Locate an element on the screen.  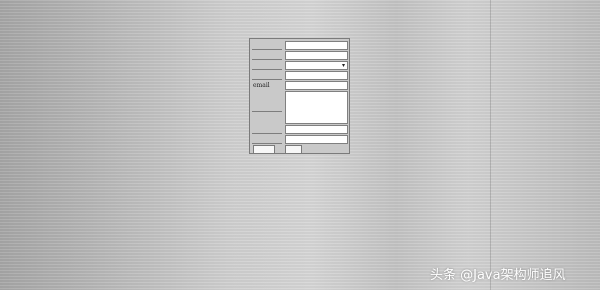
message-textarea is located at coordinates (316, 107).